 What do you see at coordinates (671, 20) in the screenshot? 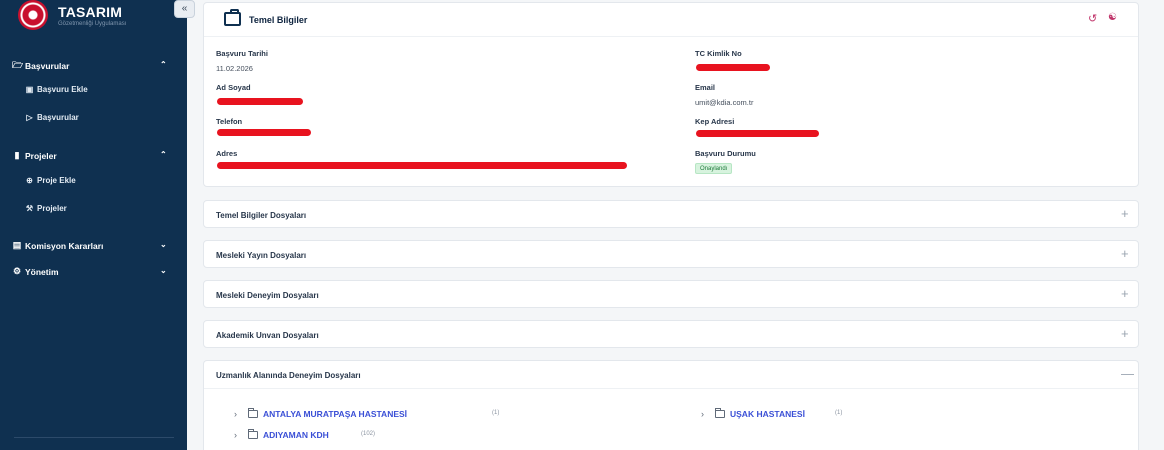
I see `card-header: Temel Bilgiler ↺ ☯` at bounding box center [671, 20].